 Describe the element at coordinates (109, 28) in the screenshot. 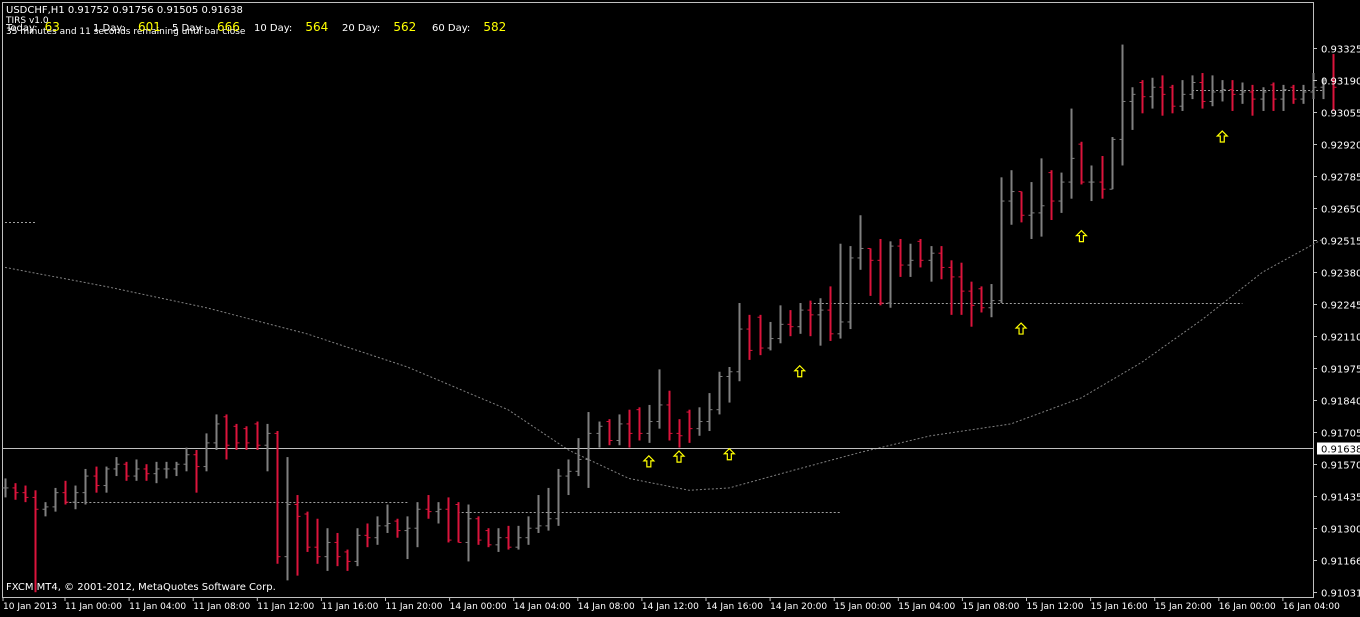

I see `range-label: 1 Day:` at that location.